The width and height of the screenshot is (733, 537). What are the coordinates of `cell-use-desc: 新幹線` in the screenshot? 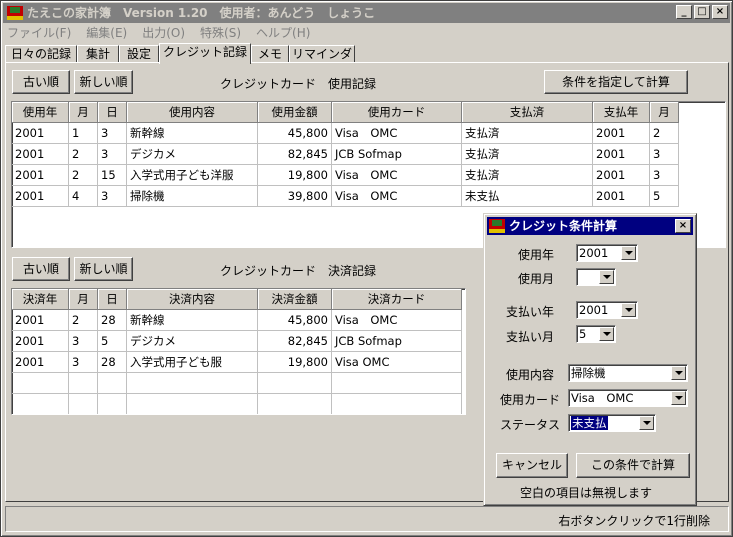 It's located at (192, 133).